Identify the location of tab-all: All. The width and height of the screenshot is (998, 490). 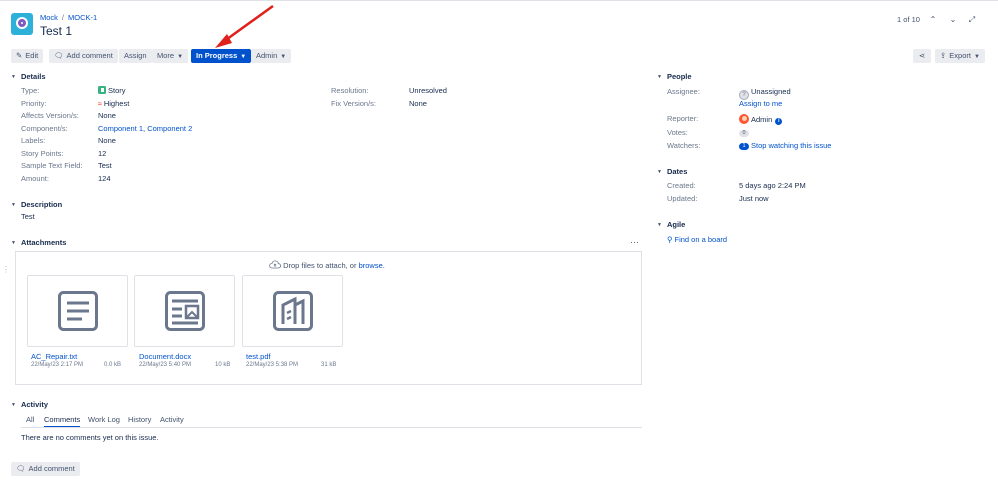
(30, 419).